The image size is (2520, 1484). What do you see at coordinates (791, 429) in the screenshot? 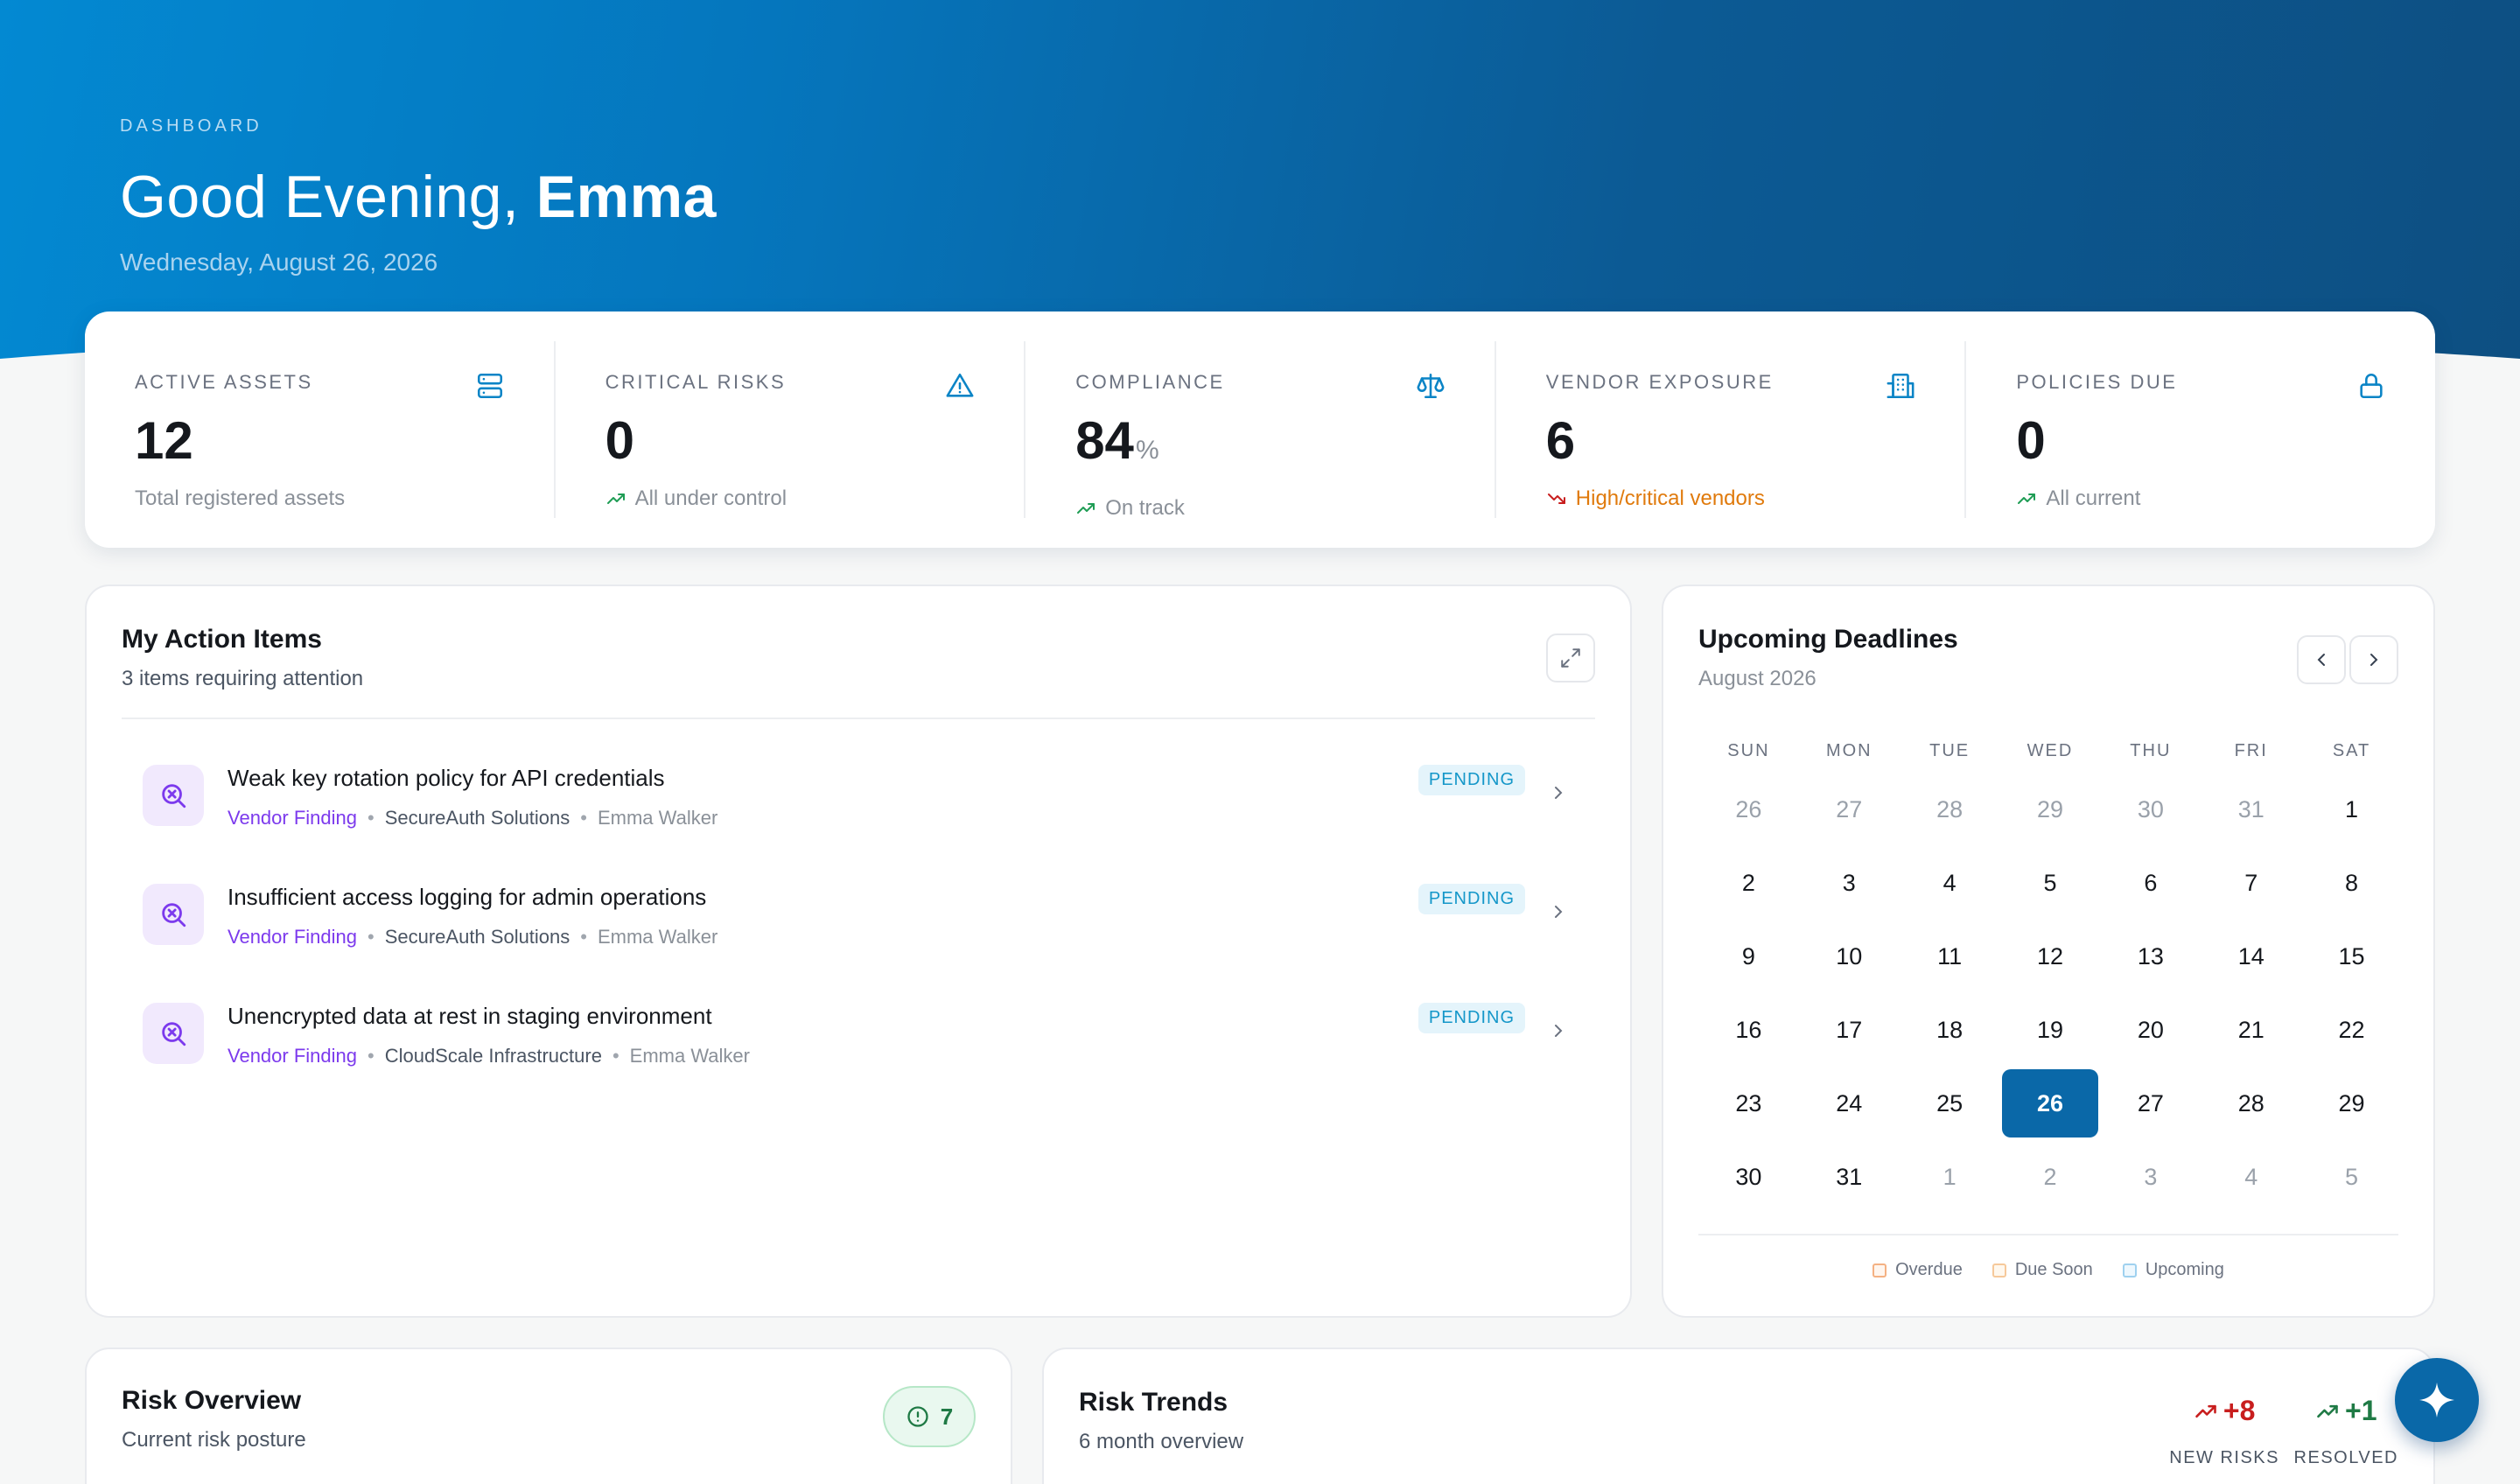
I see `stat-critical-risks: CRITICAL RISKS 0 All under control` at bounding box center [791, 429].